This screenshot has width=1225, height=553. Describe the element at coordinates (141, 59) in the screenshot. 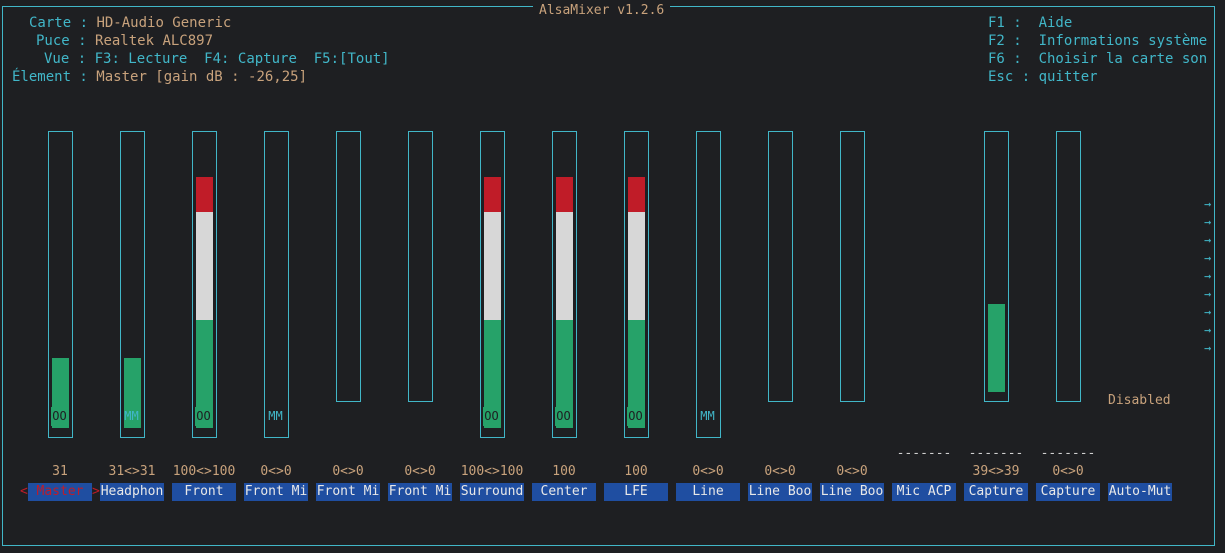

I see `vue-f3: F3: Lecture` at that location.